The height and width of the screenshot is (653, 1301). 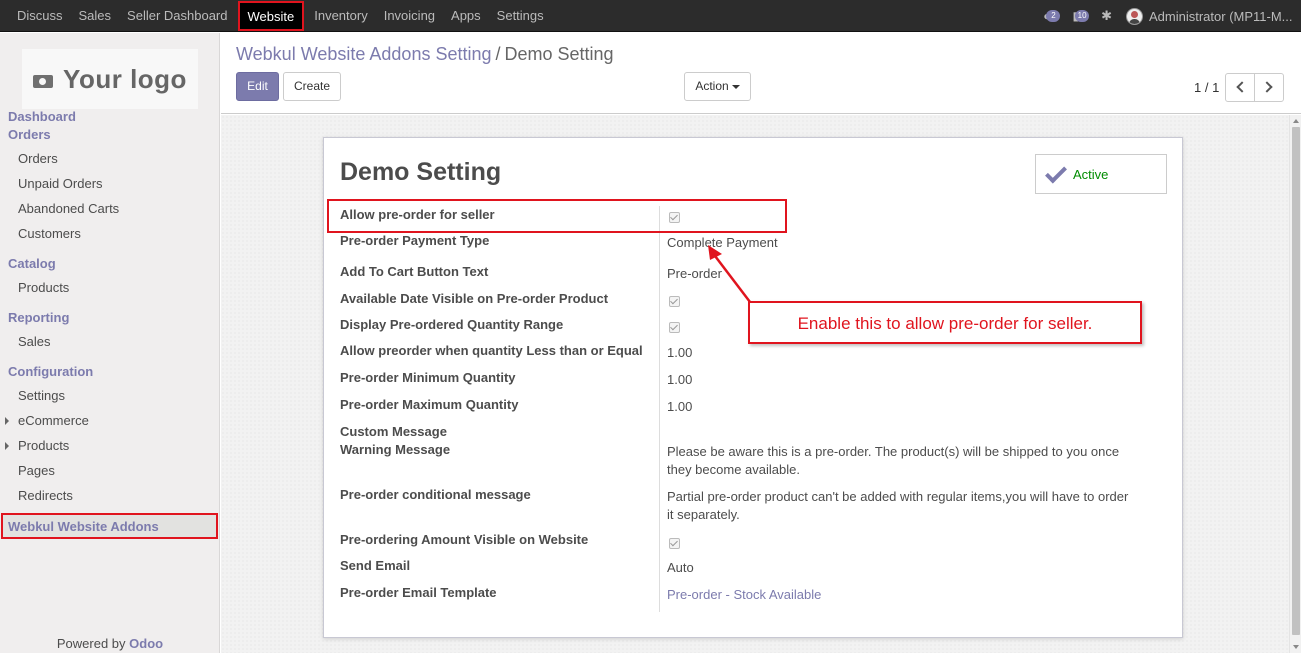 I want to click on menu-settings: Settings, so click(x=520, y=16).